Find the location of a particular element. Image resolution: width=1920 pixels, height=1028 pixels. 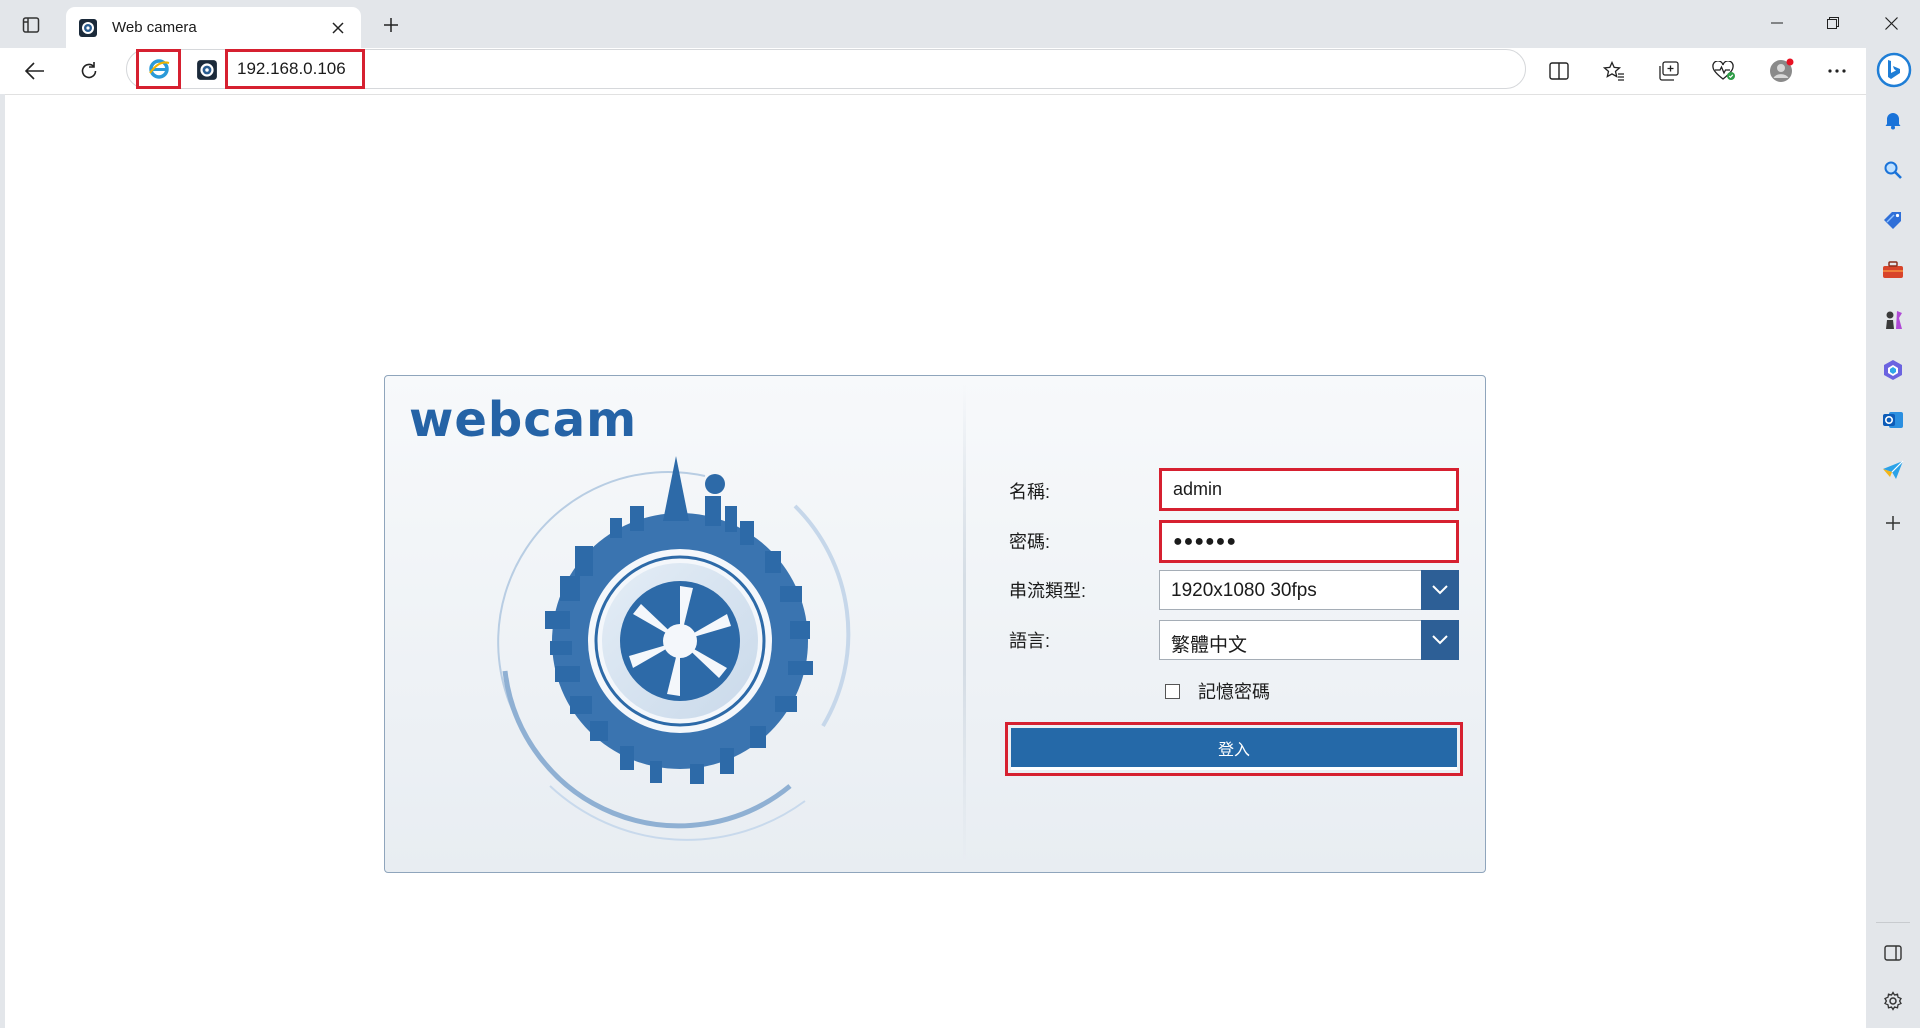

sidebar-games is located at coordinates (1893, 320).